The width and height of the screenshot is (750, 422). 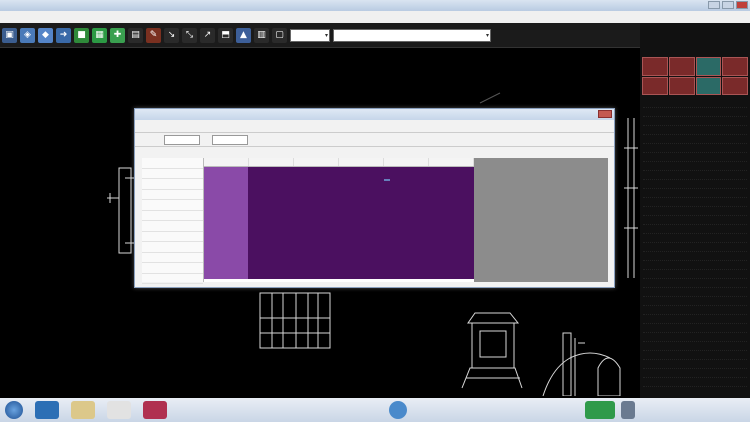 I want to click on settings-icon: ▢, so click(x=279, y=35).